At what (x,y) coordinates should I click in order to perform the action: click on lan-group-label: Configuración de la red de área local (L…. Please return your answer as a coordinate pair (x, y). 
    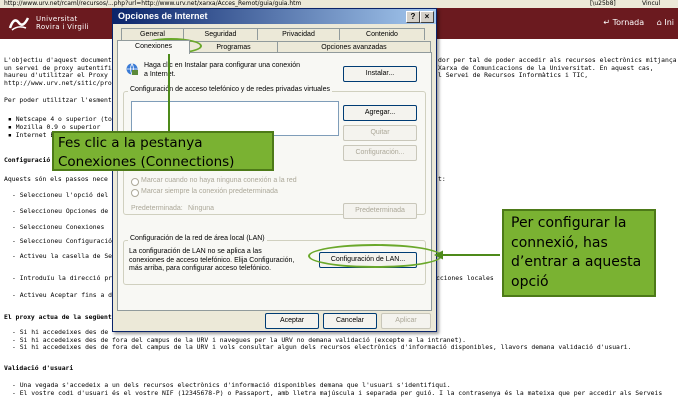
    Looking at the image, I should click on (197, 238).